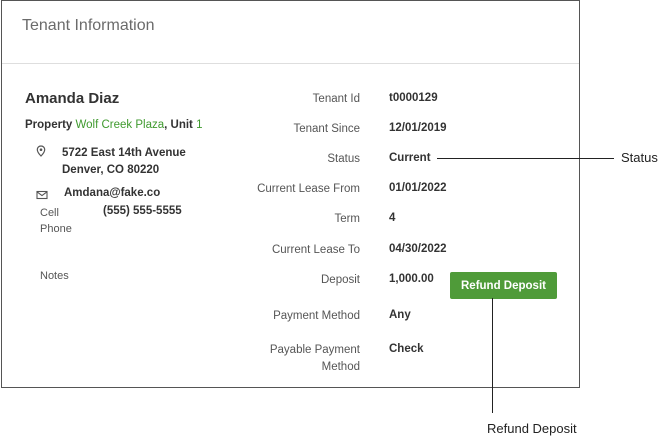  What do you see at coordinates (392, 218) in the screenshot?
I see `term-value: 4` at bounding box center [392, 218].